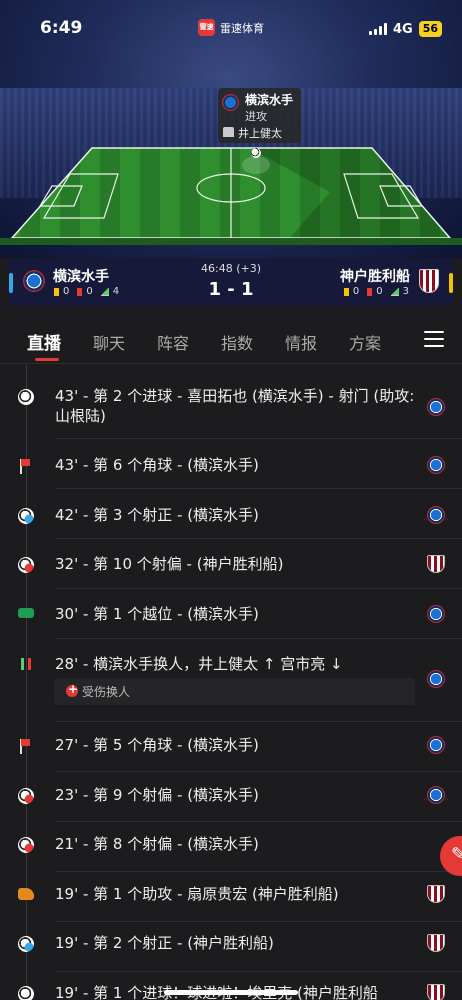 The width and height of the screenshot is (462, 1000). I want to click on pitch, so click(231, 196).